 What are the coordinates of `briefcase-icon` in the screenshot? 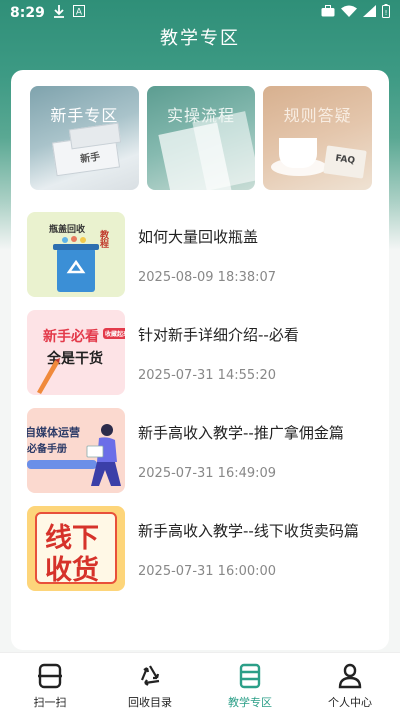 It's located at (328, 13).